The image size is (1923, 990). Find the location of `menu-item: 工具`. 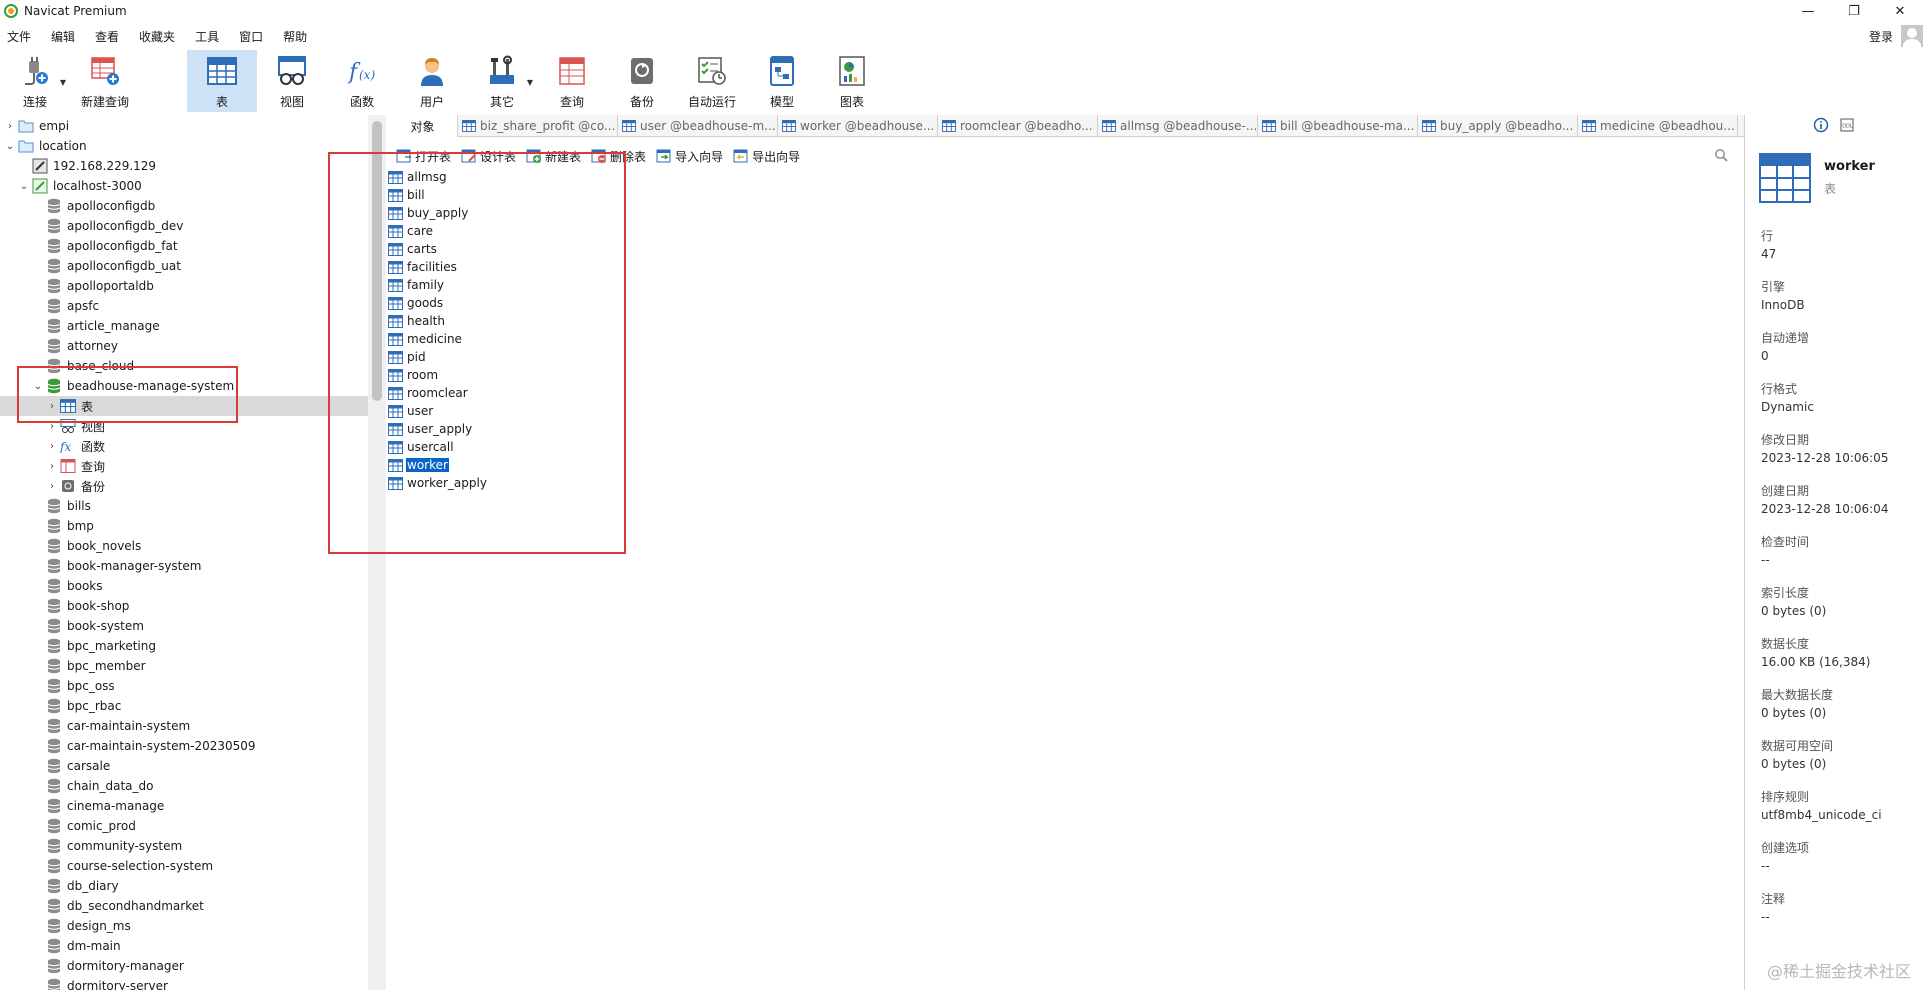

menu-item: 工具 is located at coordinates (210, 36).